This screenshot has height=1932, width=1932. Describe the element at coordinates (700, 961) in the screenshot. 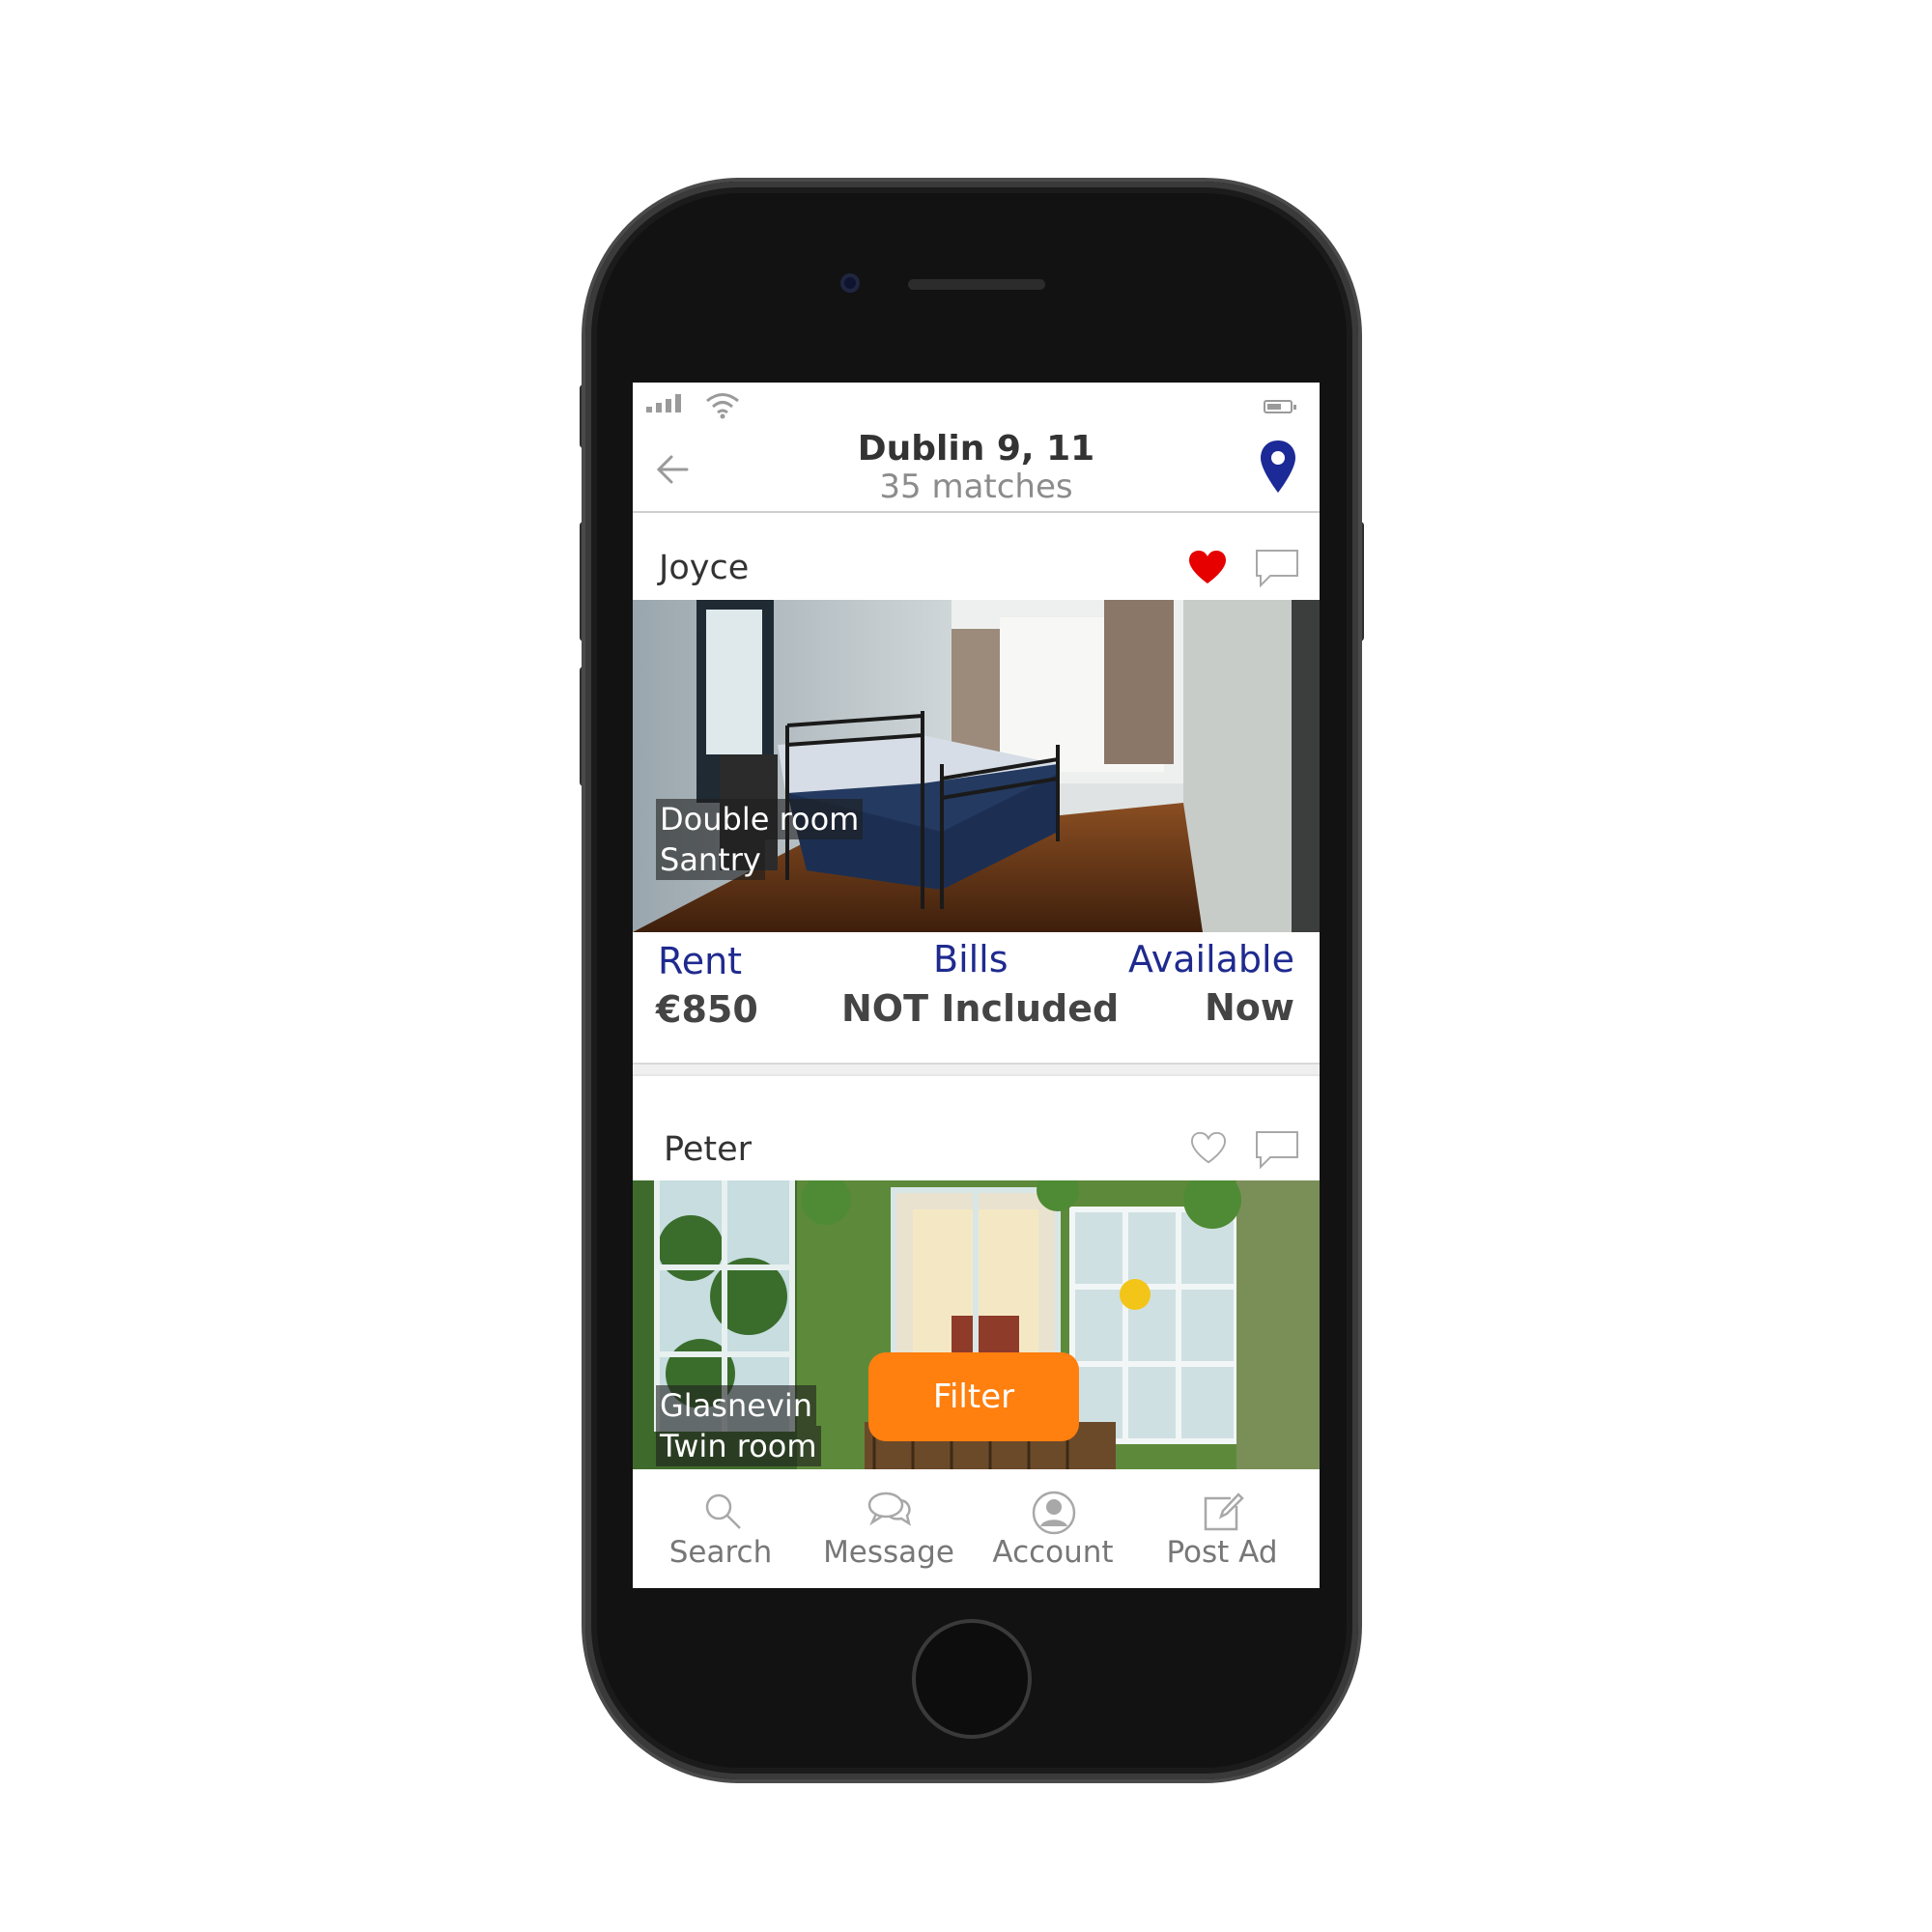

I see `rent-label: Rent` at that location.